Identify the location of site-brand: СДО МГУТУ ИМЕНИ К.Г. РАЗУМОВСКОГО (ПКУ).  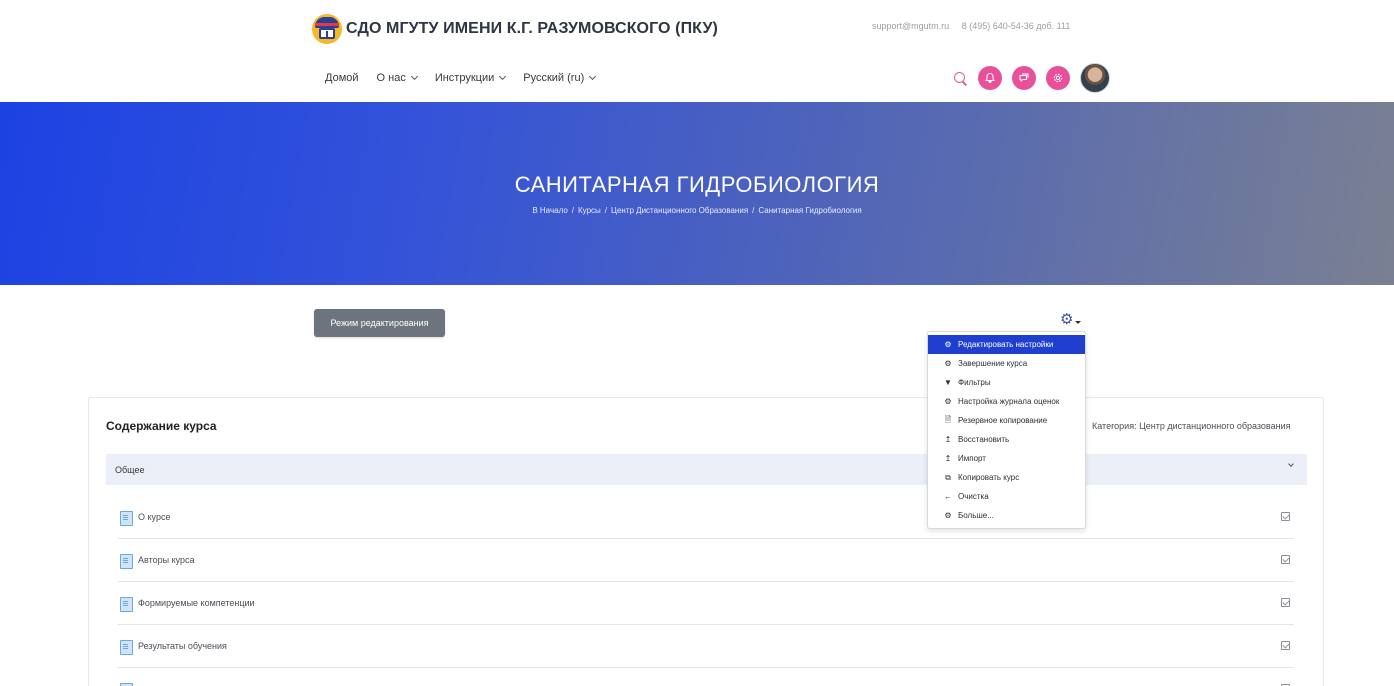
(515, 29).